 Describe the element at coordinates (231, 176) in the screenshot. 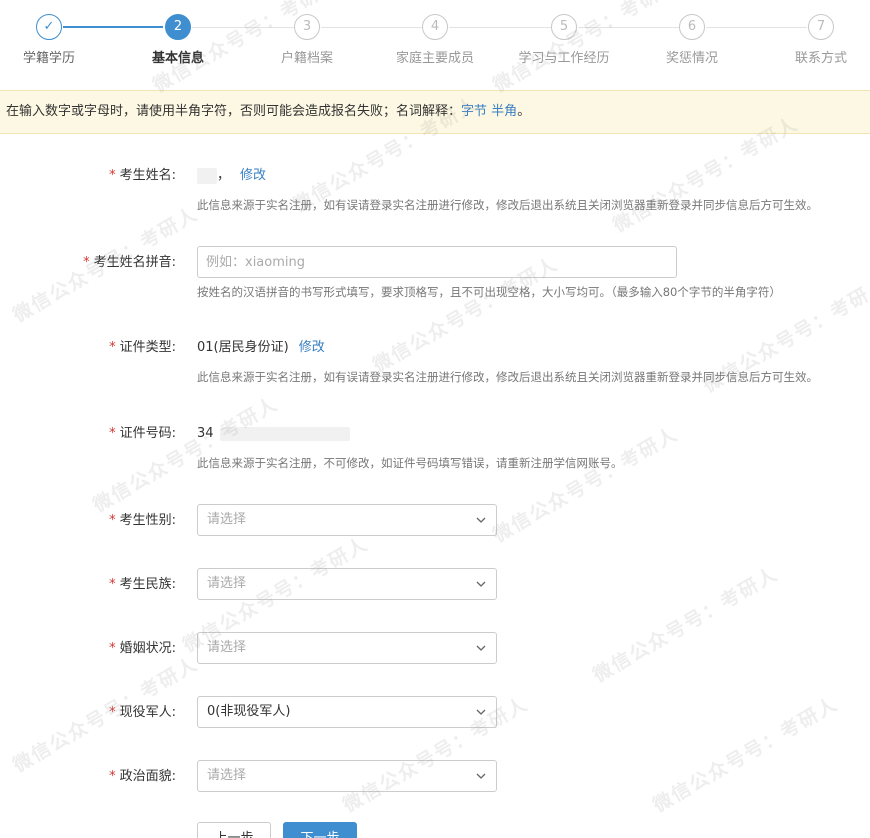

I see `name-value: ，修改` at that location.